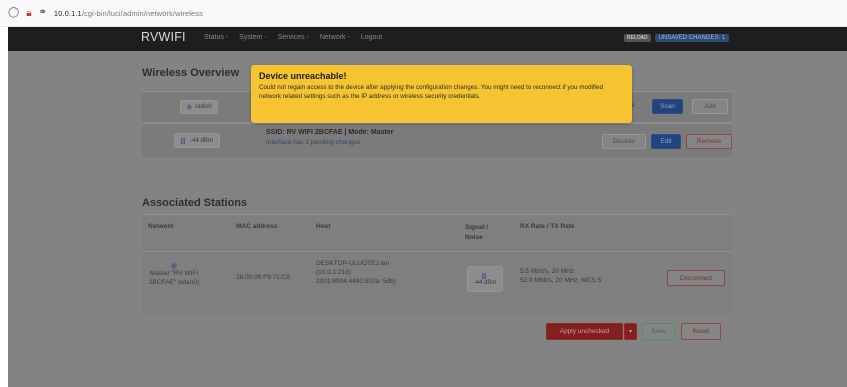 This screenshot has height=387, width=847. Describe the element at coordinates (323, 226) in the screenshot. I see `col-host: Host` at that location.